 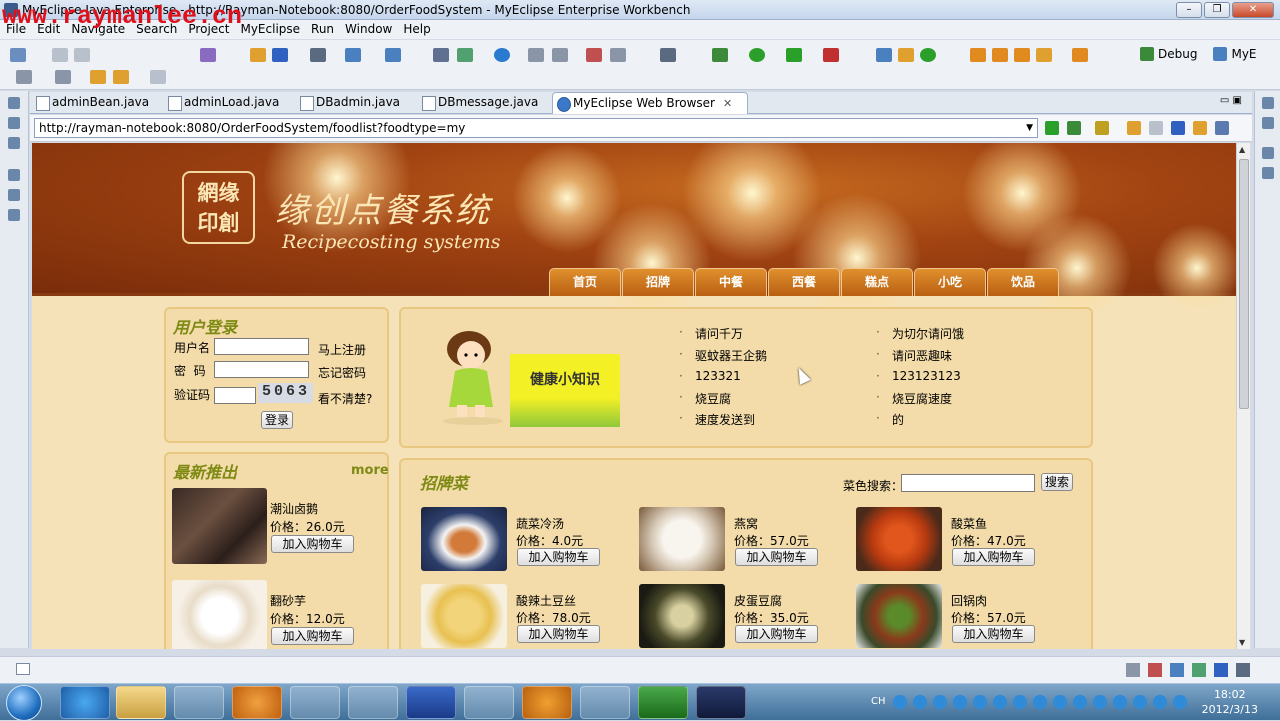 I want to click on config-icon, so click(x=618, y=55).